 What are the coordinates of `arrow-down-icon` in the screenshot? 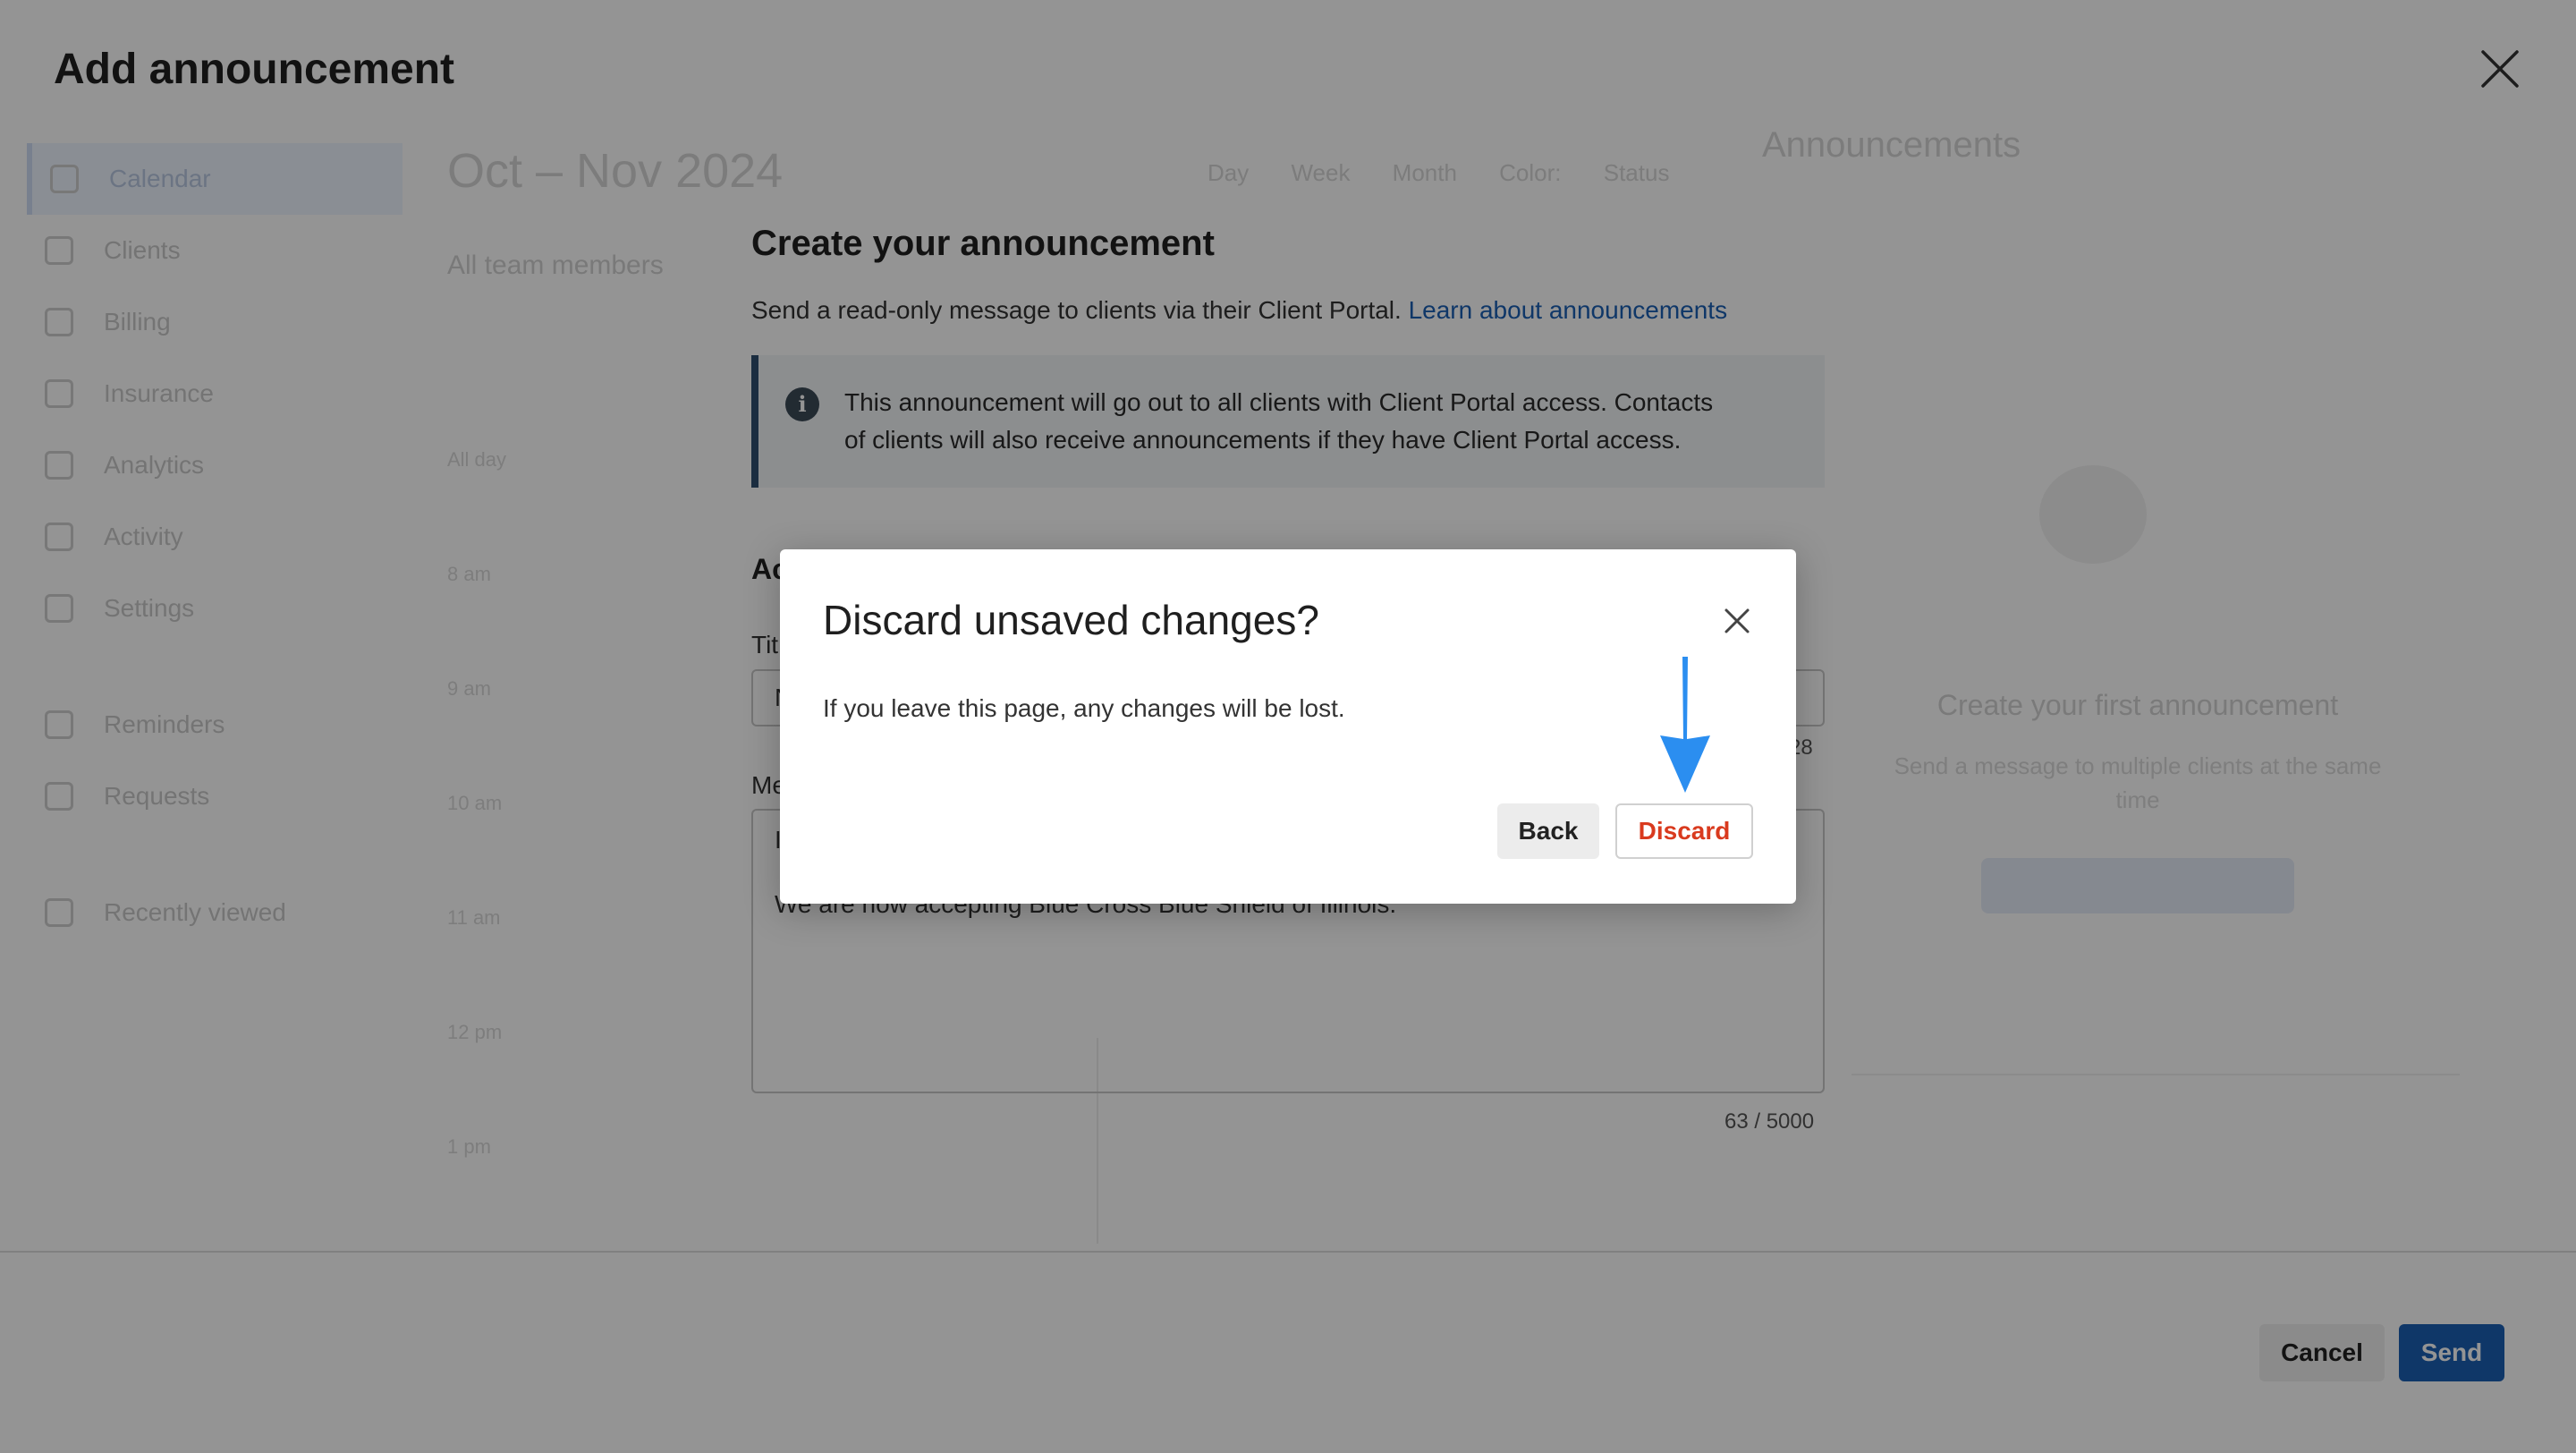 It's located at (1685, 725).